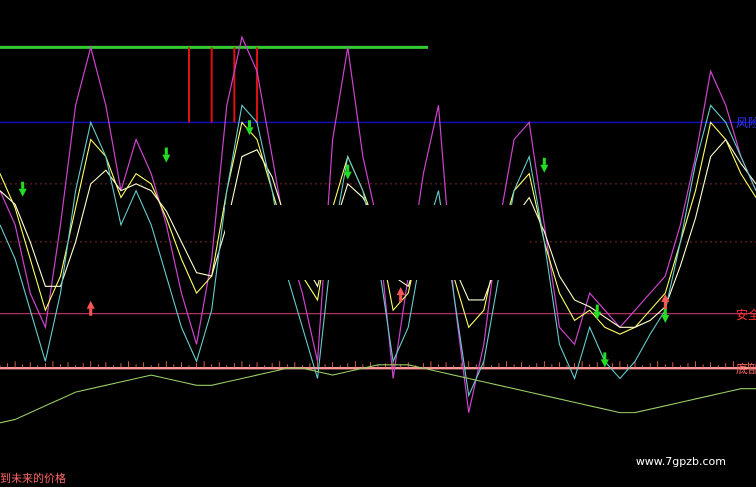  What do you see at coordinates (680, 461) in the screenshot?
I see `watermark: www.7gpzb.com` at bounding box center [680, 461].